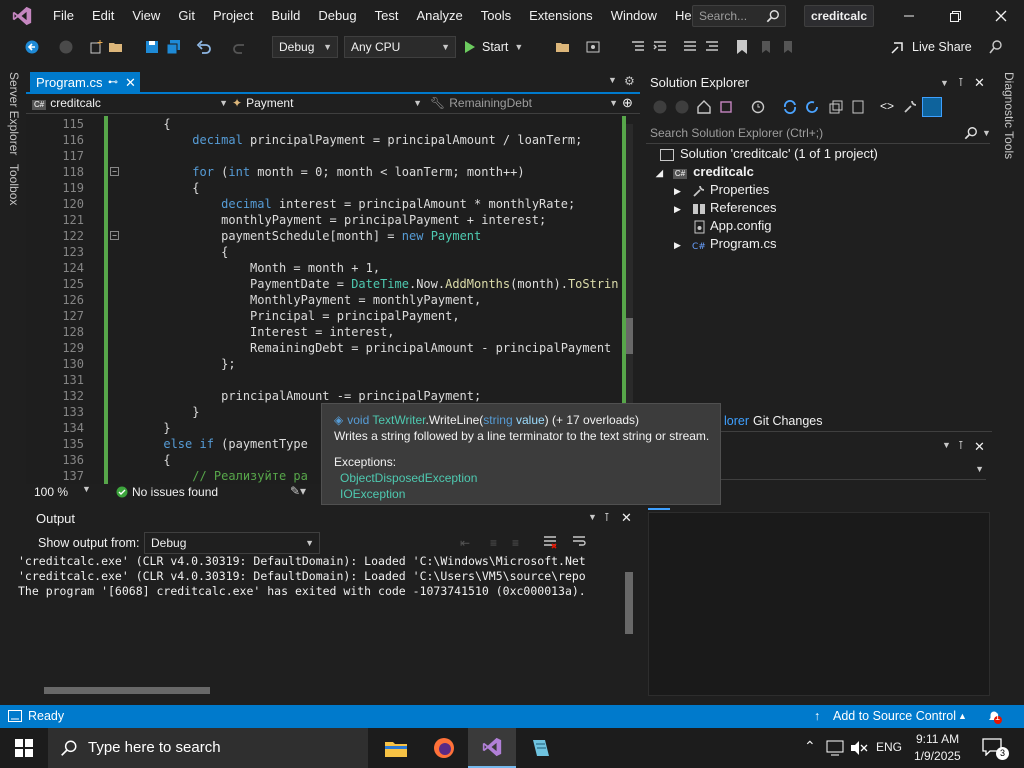 The image size is (1024, 768). What do you see at coordinates (103, 16) in the screenshot?
I see `menu-edit: Edit` at bounding box center [103, 16].